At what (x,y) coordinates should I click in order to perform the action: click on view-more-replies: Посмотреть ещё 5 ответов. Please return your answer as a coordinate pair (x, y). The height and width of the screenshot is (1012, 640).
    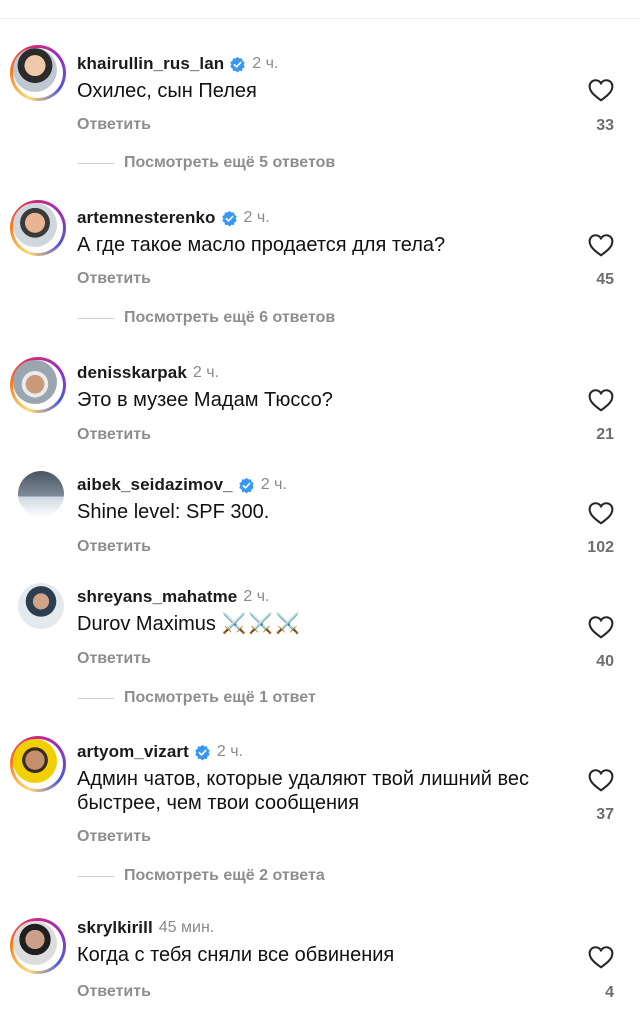
    Looking at the image, I should click on (206, 163).